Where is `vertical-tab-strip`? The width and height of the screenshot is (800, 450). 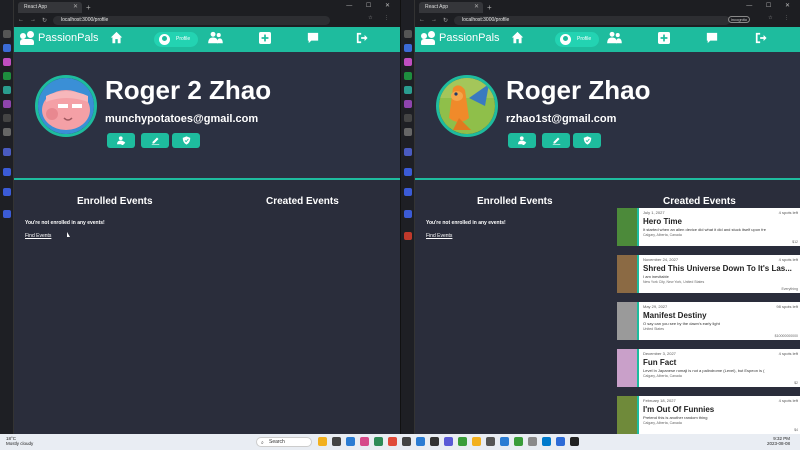
vertical-tab-strip is located at coordinates (408, 217).